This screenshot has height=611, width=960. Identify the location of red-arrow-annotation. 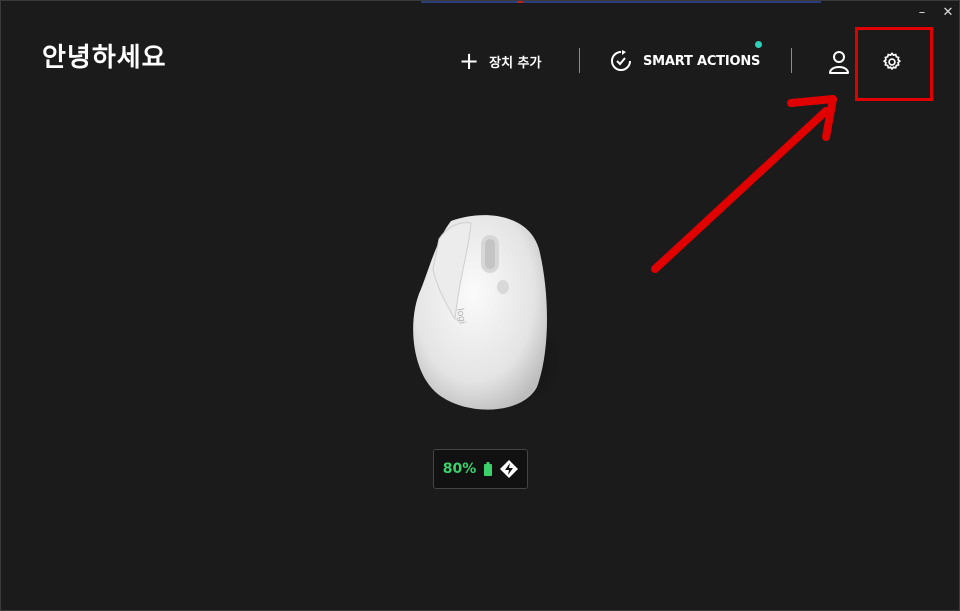
(744, 184).